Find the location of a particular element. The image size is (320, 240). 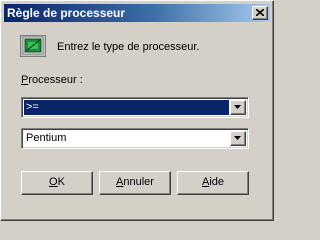

processor-select-value: Pentium is located at coordinates (46, 138).